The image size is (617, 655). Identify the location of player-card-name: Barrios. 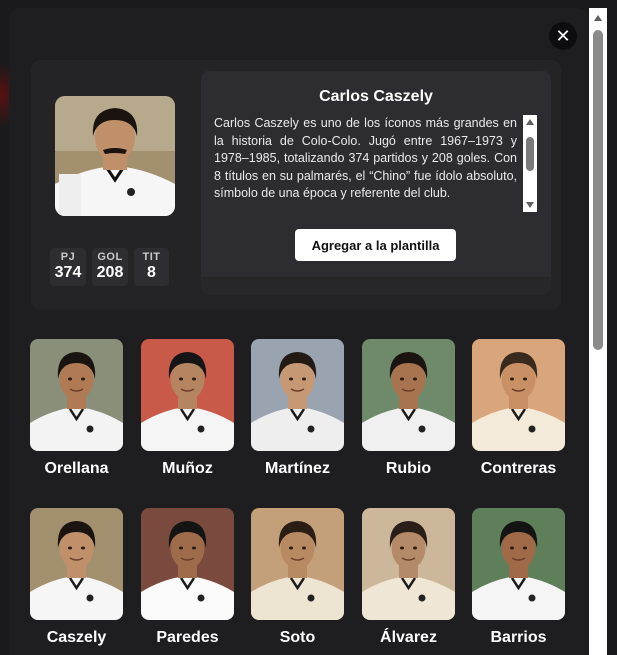
(518, 637).